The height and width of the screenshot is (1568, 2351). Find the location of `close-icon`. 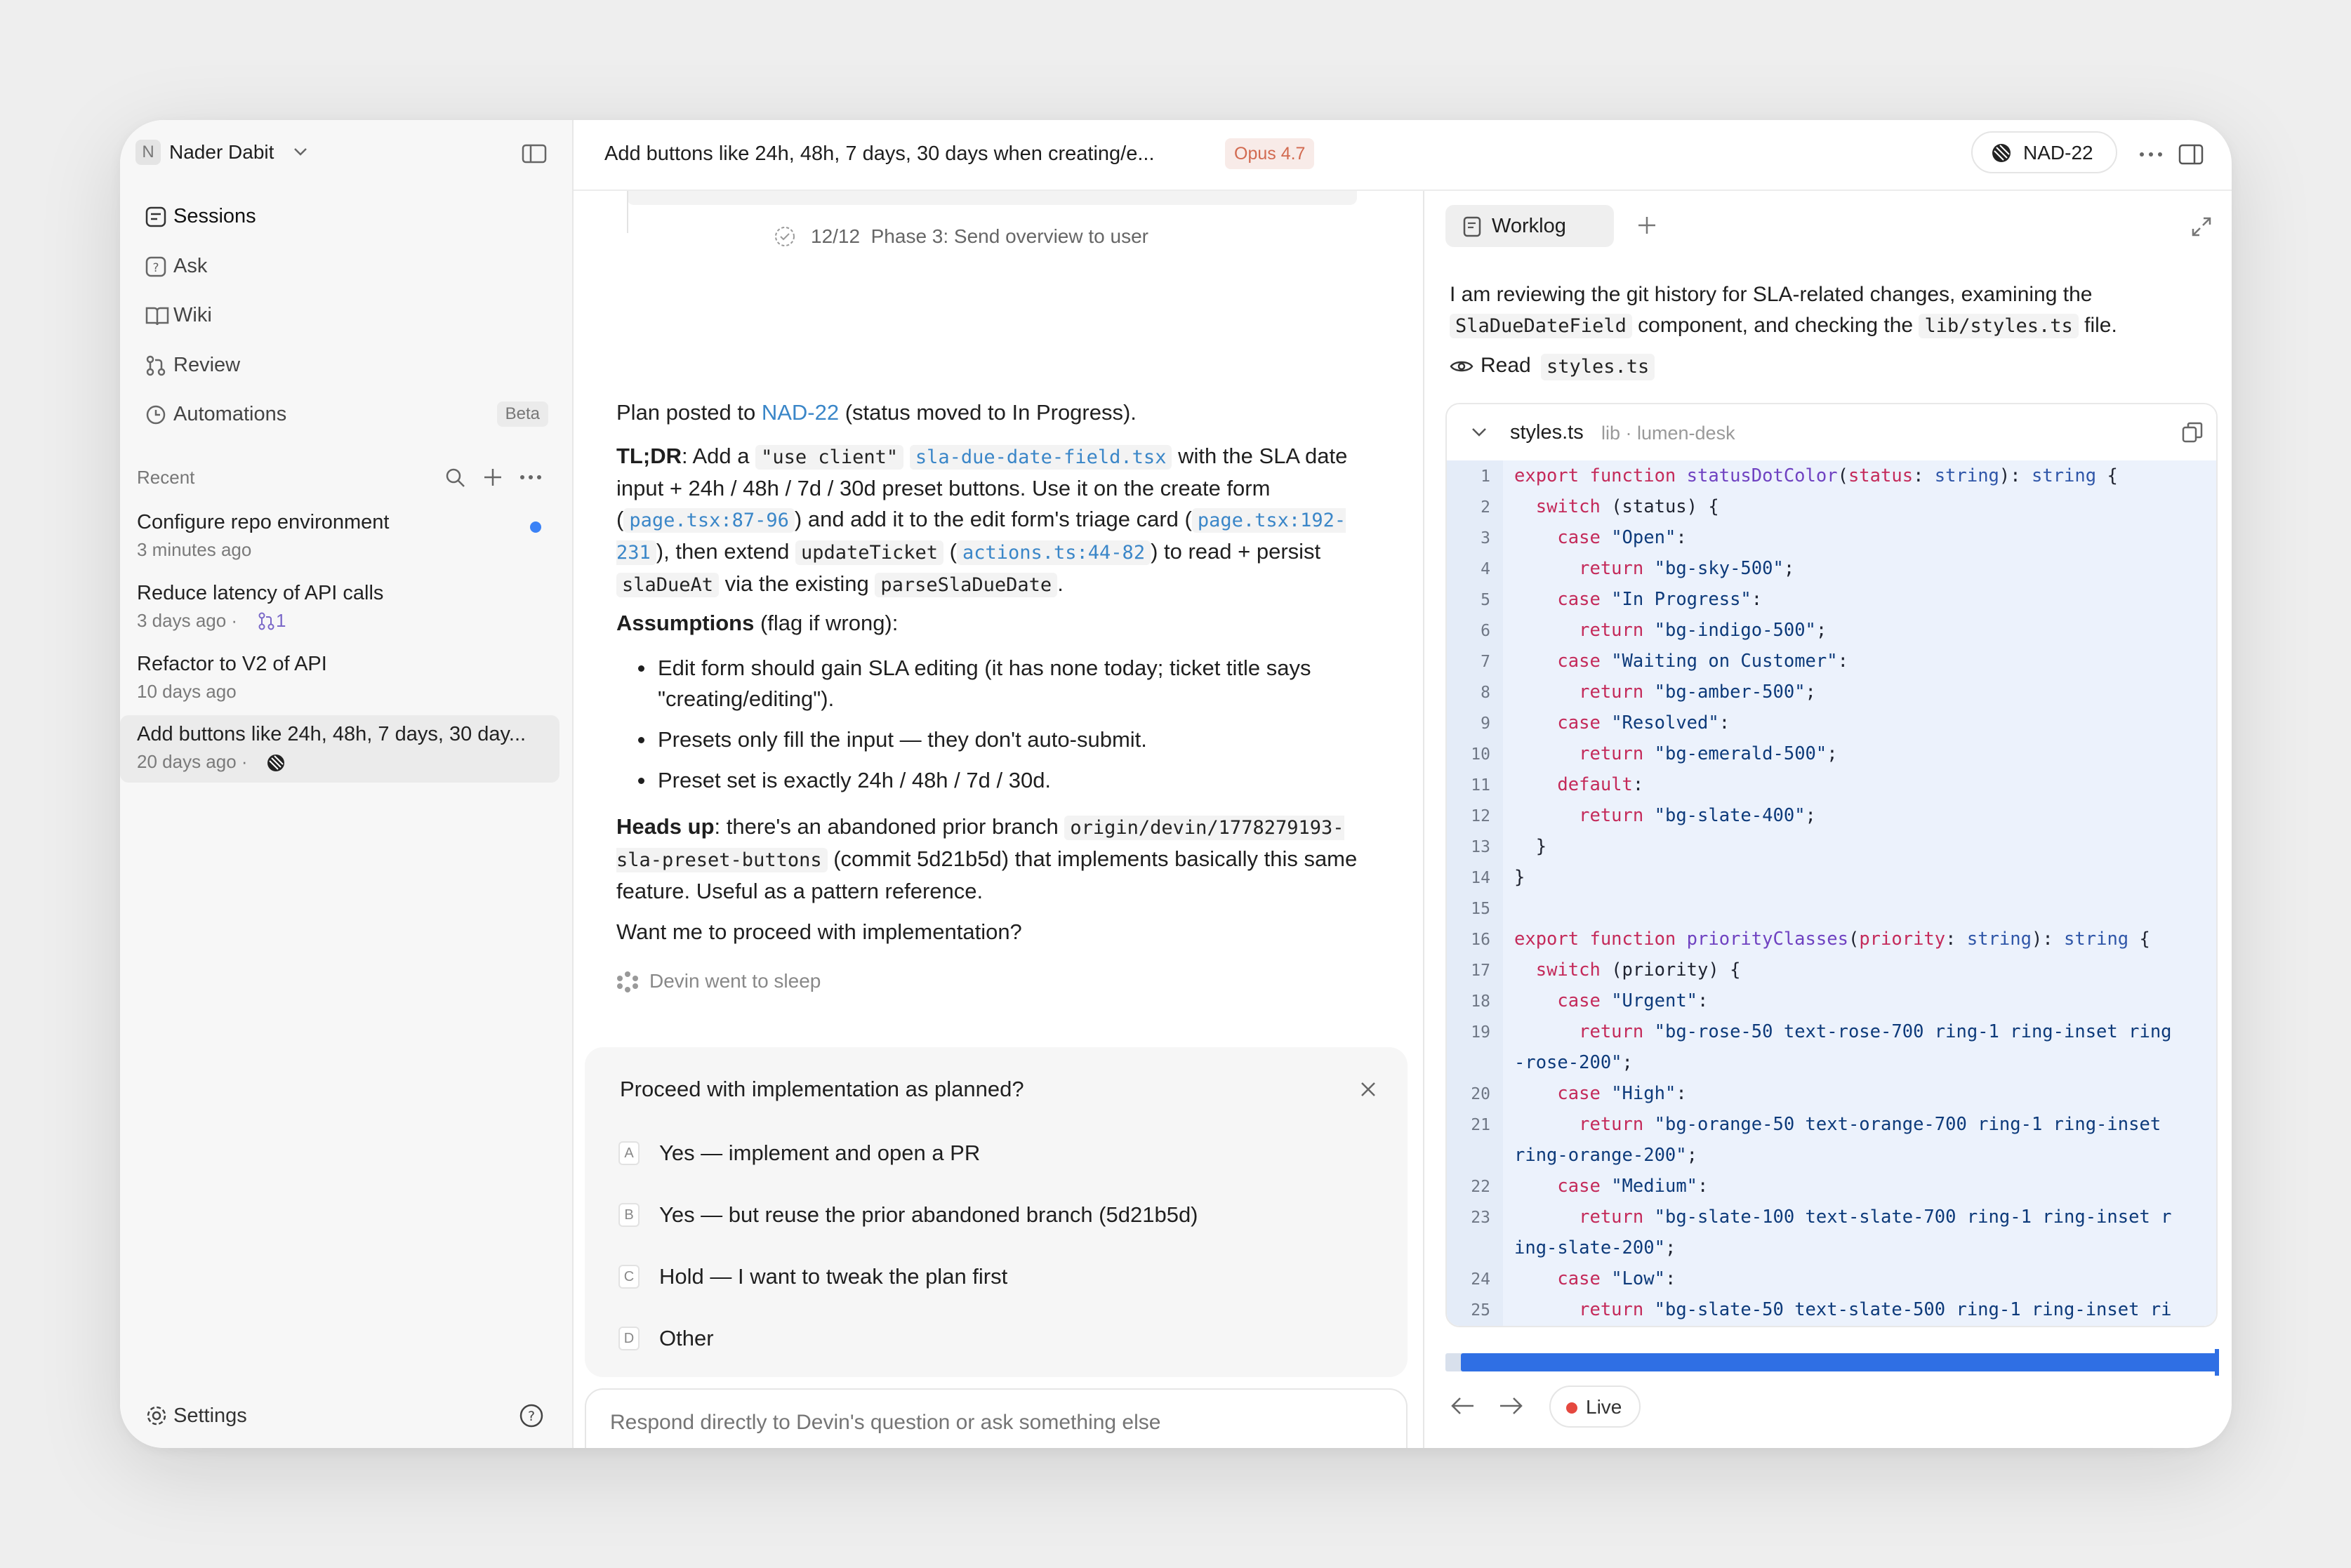

close-icon is located at coordinates (1368, 1089).